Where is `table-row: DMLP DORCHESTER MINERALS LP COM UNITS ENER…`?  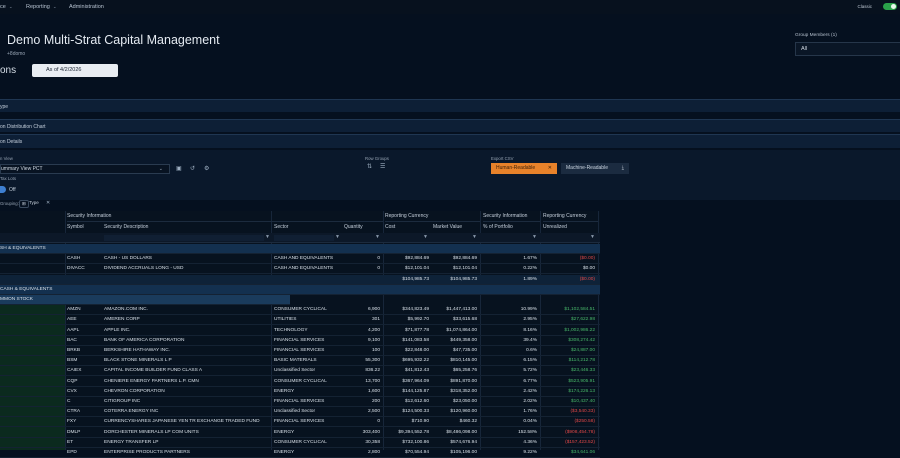 table-row: DMLP DORCHESTER MINERALS LP COM UNITS ENER… is located at coordinates (300, 433).